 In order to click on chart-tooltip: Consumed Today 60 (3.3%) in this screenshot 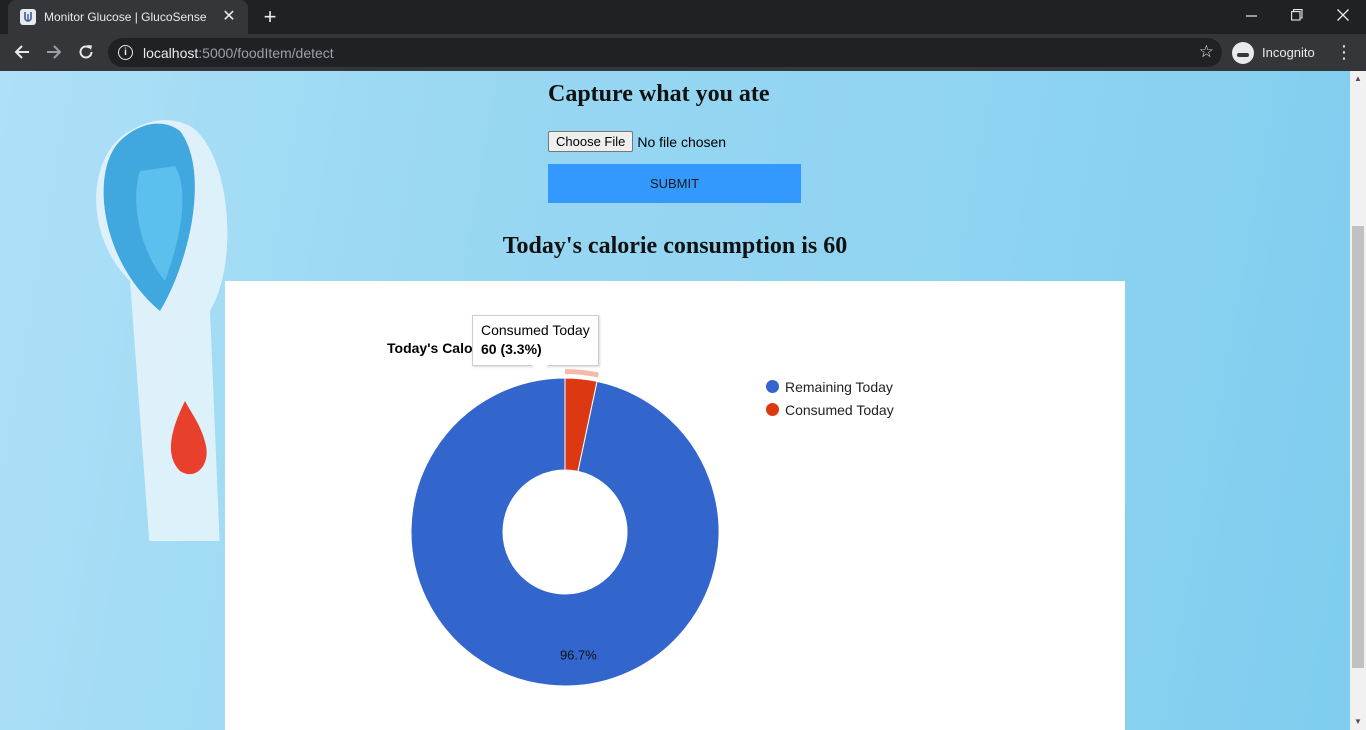, I will do `click(535, 340)`.